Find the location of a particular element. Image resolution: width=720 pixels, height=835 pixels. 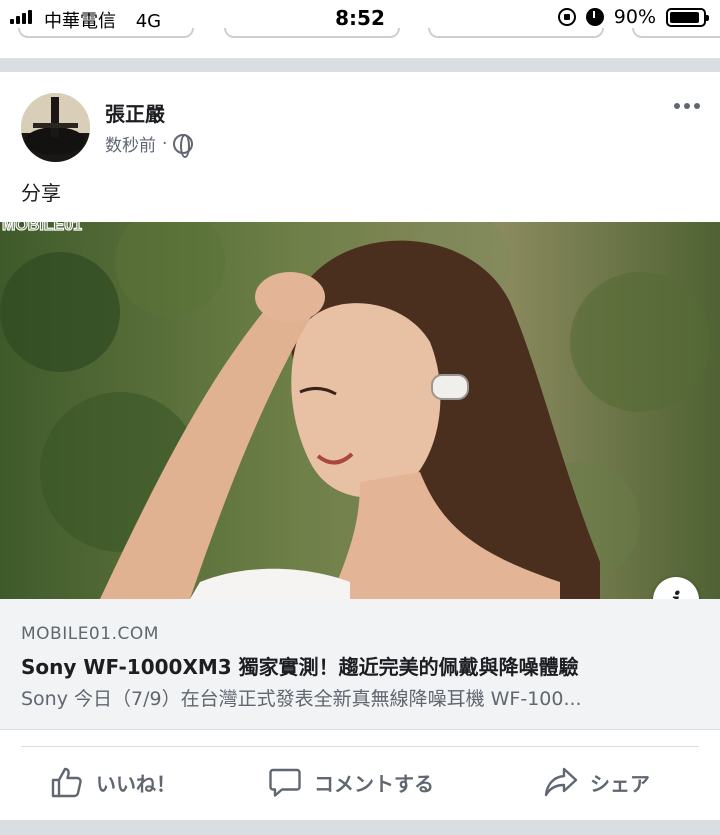

like-button: いいね！ is located at coordinates (113, 782).